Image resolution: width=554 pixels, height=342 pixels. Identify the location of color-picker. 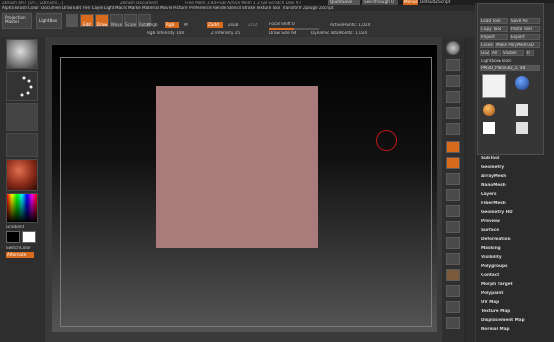
(22, 208).